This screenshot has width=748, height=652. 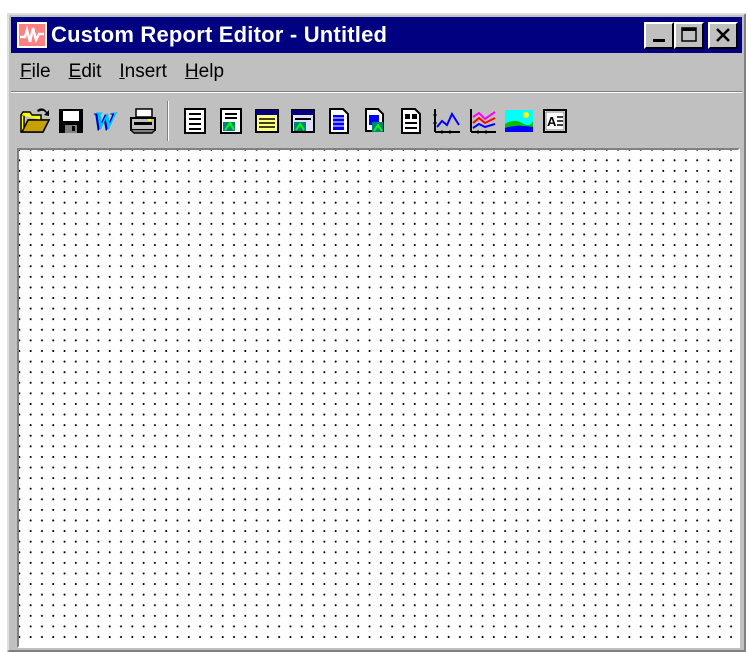 I want to click on save-button, so click(x=71, y=121).